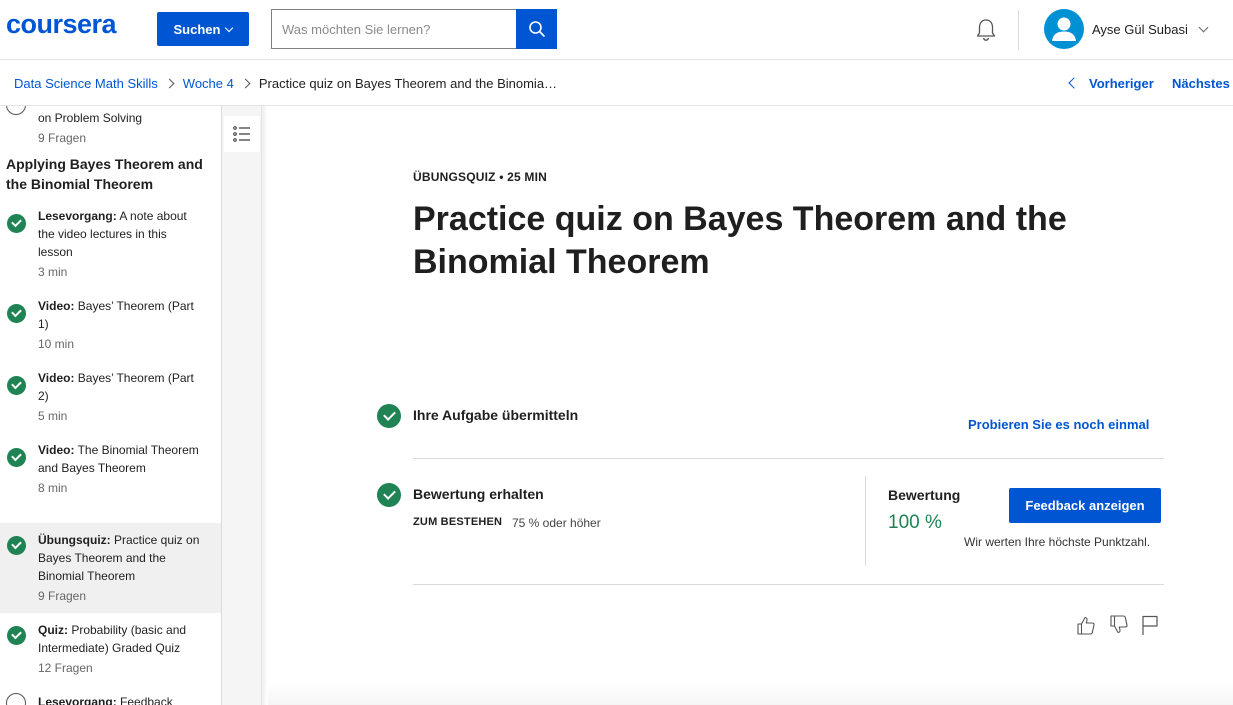 Image resolution: width=1233 pixels, height=705 pixels. I want to click on sidebar-item-meta: 10 min, so click(56, 344).